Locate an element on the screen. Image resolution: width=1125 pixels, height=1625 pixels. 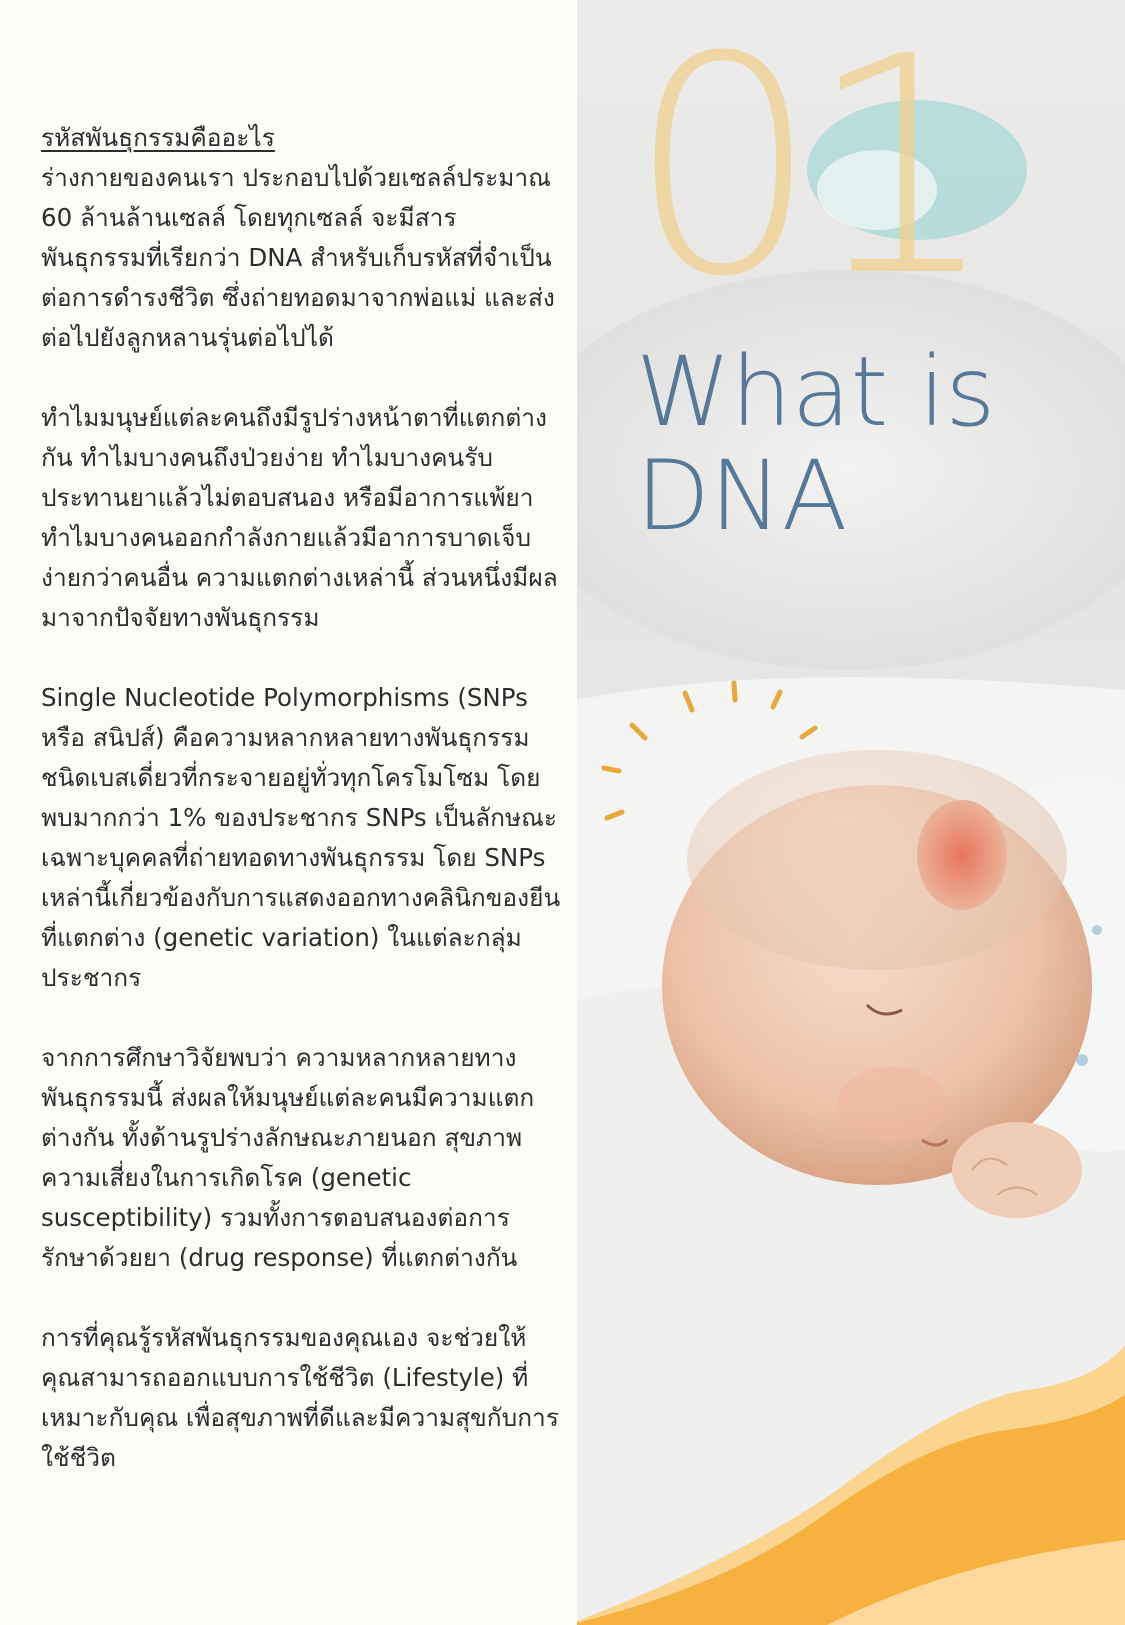
title-line-2: DNA is located at coordinates (742, 496).